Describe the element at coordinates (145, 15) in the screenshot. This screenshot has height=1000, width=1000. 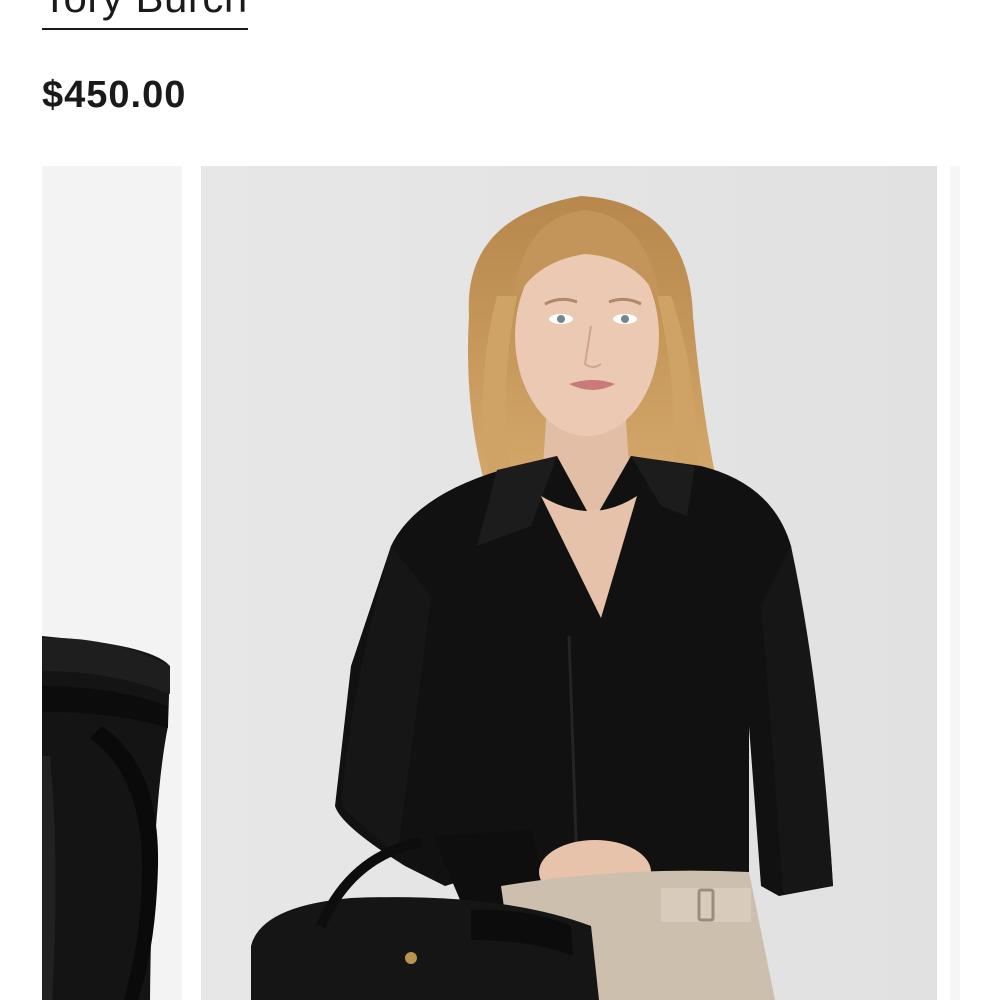
I see `brand-link: Tory Burch` at that location.